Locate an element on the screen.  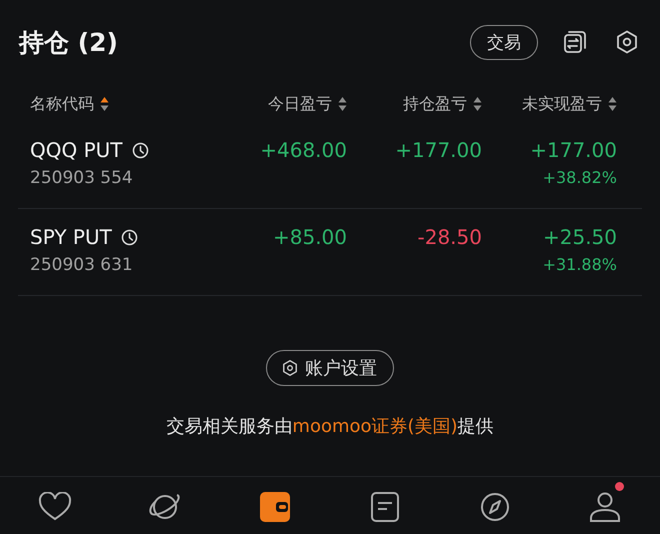
provider-note: 交易相关服务由moomoo证券(美国)提供 is located at coordinates (330, 426).